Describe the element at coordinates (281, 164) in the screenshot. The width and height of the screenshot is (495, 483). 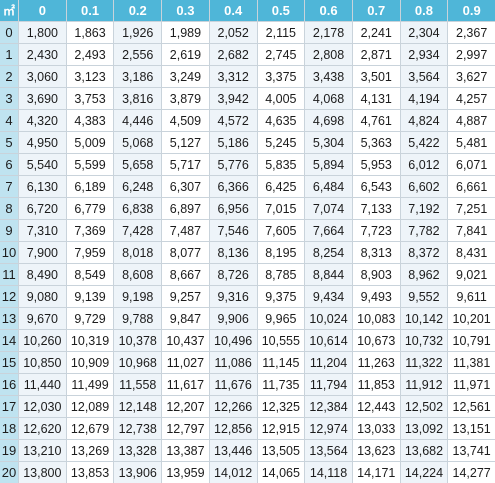
I see `table-cell: 5,835` at that location.